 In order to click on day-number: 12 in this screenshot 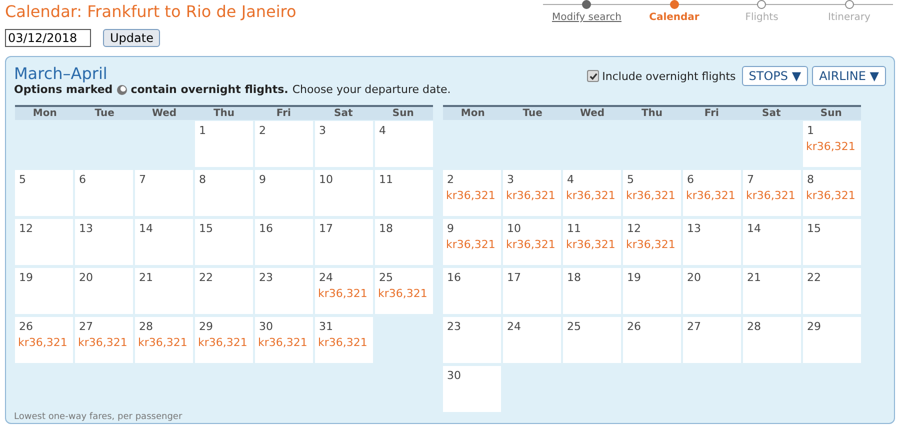, I will do `click(26, 228)`.